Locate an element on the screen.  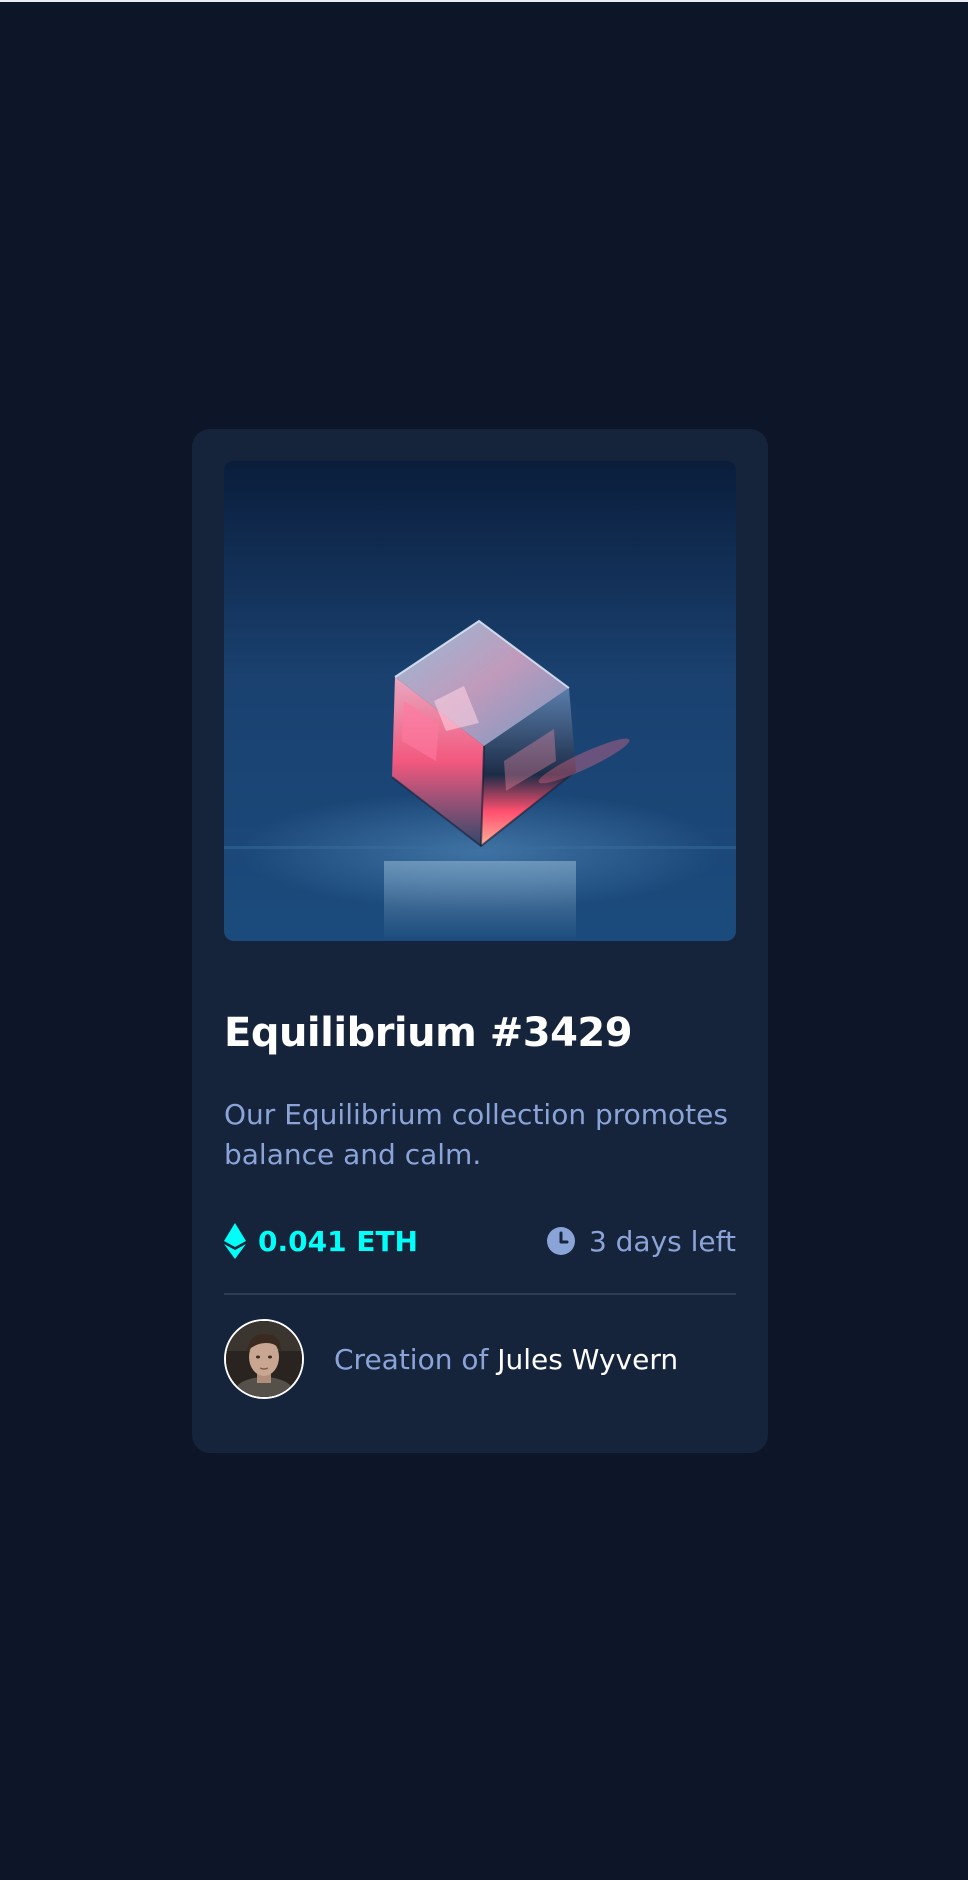
price-value: 0.041 ETH is located at coordinates (338, 1241).